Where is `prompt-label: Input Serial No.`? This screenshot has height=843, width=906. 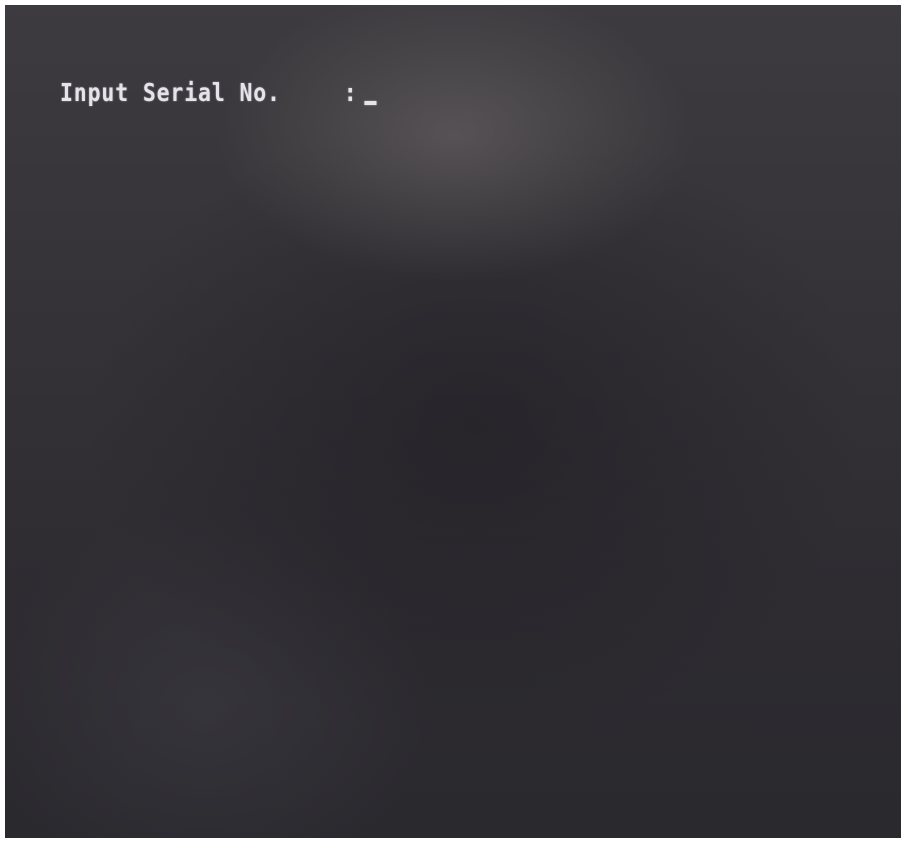 prompt-label: Input Serial No. is located at coordinates (170, 92).